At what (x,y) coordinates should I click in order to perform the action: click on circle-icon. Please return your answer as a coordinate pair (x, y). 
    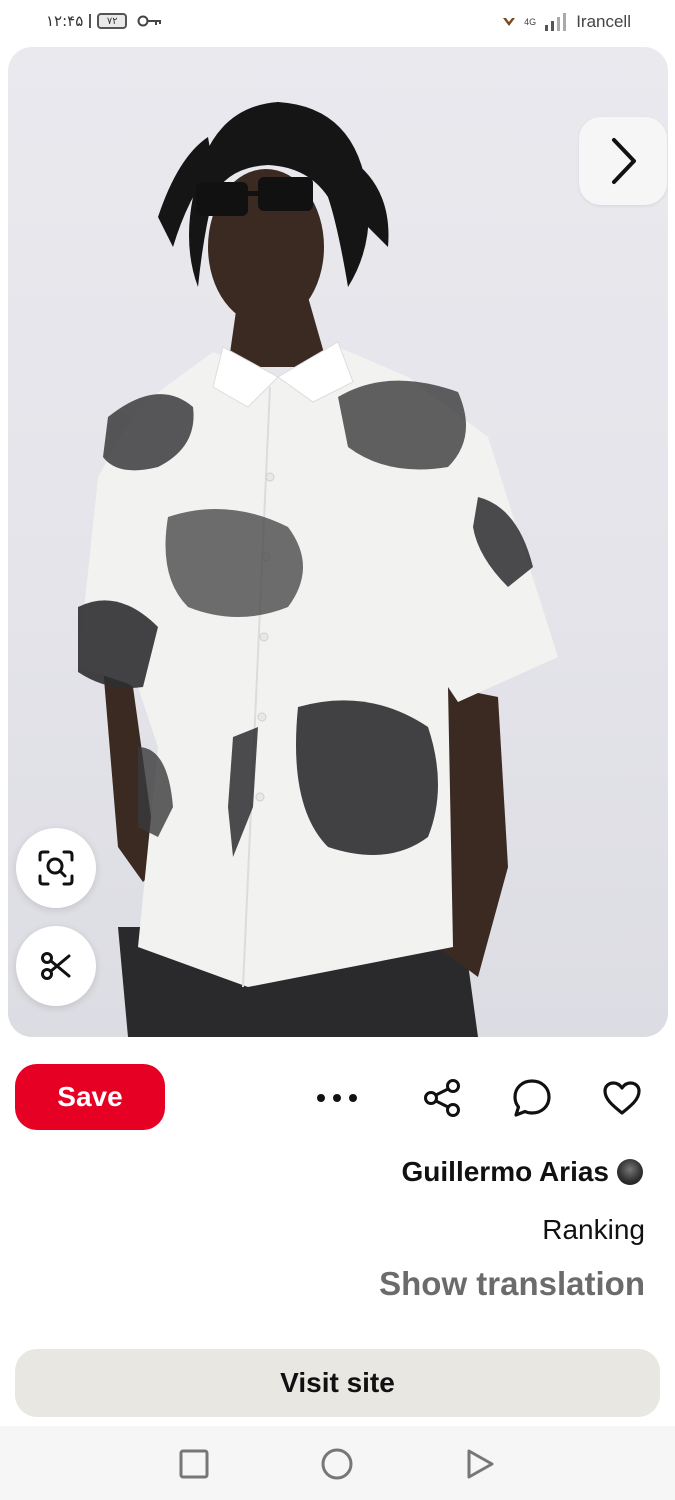
    Looking at the image, I should click on (337, 1464).